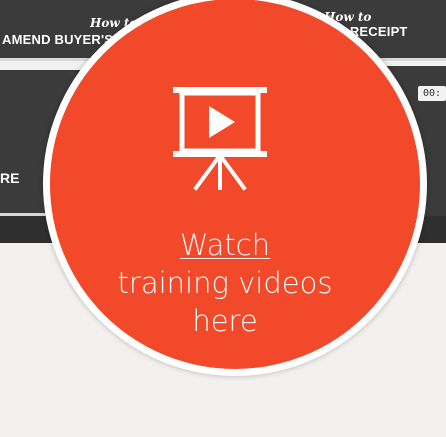 The width and height of the screenshot is (446, 437). Describe the element at coordinates (220, 139) in the screenshot. I see `video-projector-icon` at that location.